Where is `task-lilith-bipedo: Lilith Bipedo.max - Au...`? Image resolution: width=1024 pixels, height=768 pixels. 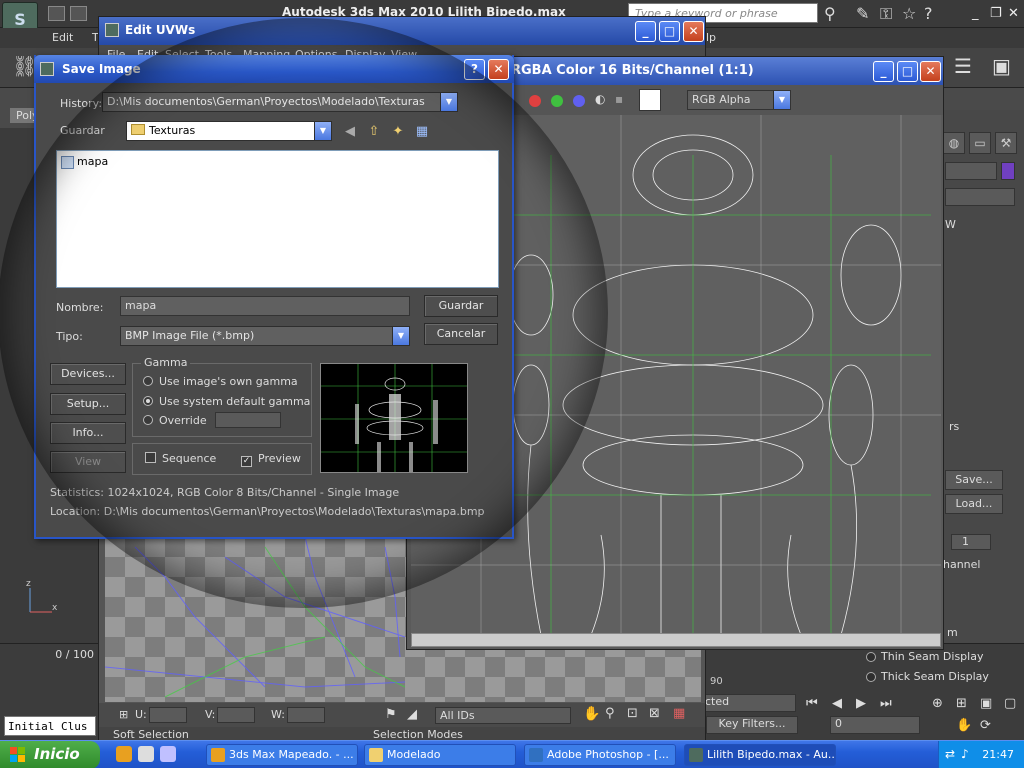 task-lilith-bipedo: Lilith Bipedo.max - Au... is located at coordinates (760, 755).